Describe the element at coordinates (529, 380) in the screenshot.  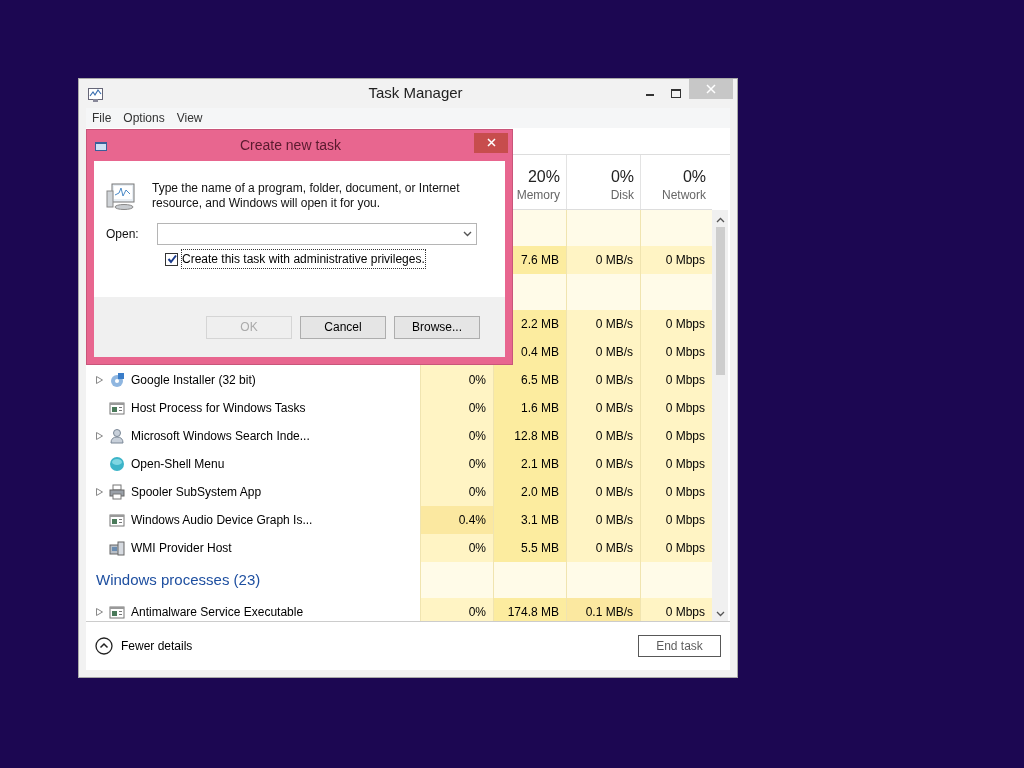
I see `memory-cell: 6.5 MB` at that location.